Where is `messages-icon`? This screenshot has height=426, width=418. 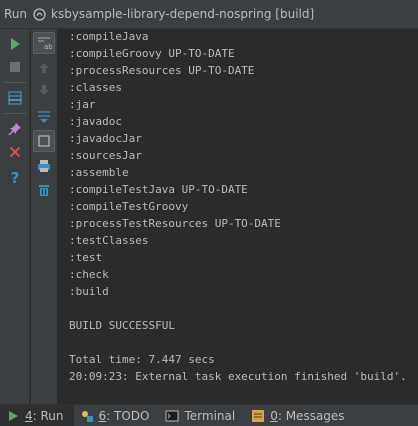
messages-icon is located at coordinates (258, 416).